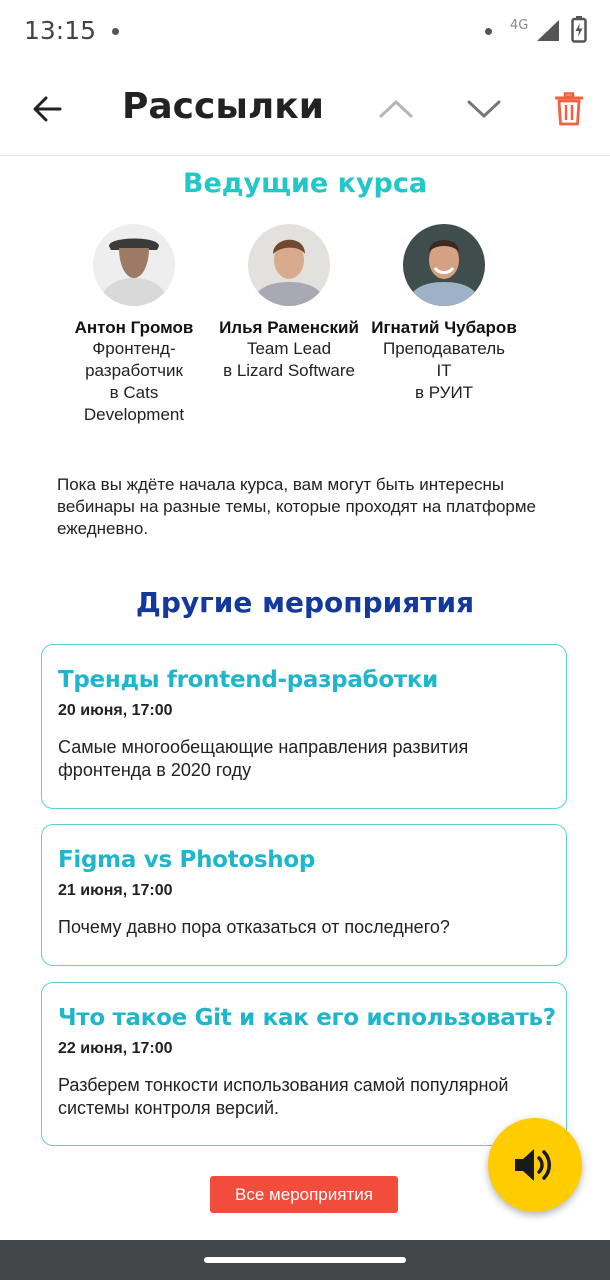  I want to click on trash-icon, so click(569, 109).